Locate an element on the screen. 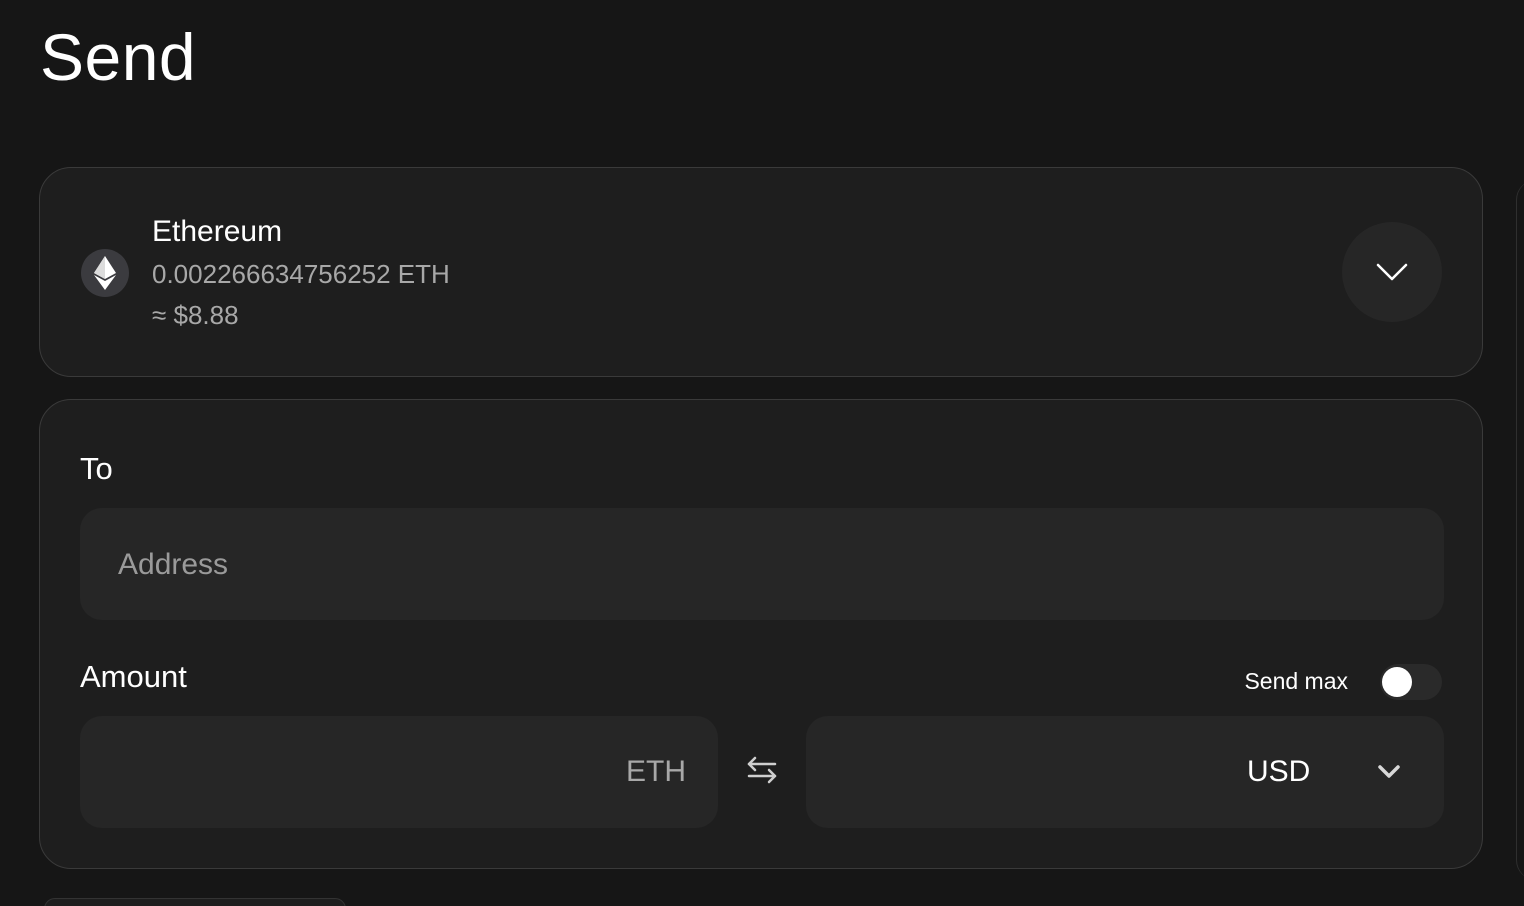 Image resolution: width=1524 pixels, height=906 pixels. swap-arrows-icon is located at coordinates (762, 770).